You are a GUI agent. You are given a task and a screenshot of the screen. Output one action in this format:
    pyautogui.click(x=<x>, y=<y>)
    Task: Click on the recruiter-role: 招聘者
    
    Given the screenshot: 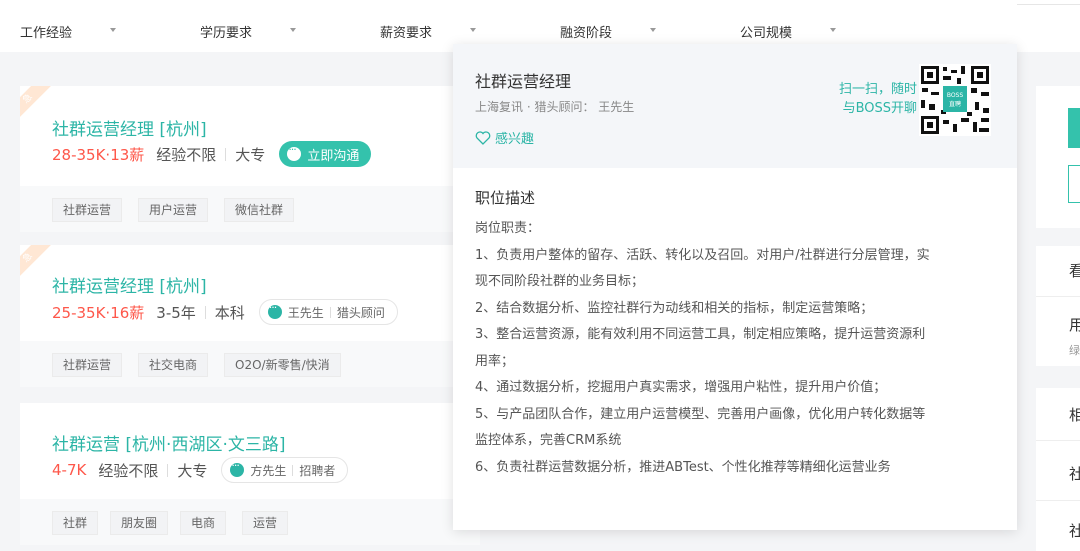 What is the action you would take?
    pyautogui.click(x=317, y=470)
    